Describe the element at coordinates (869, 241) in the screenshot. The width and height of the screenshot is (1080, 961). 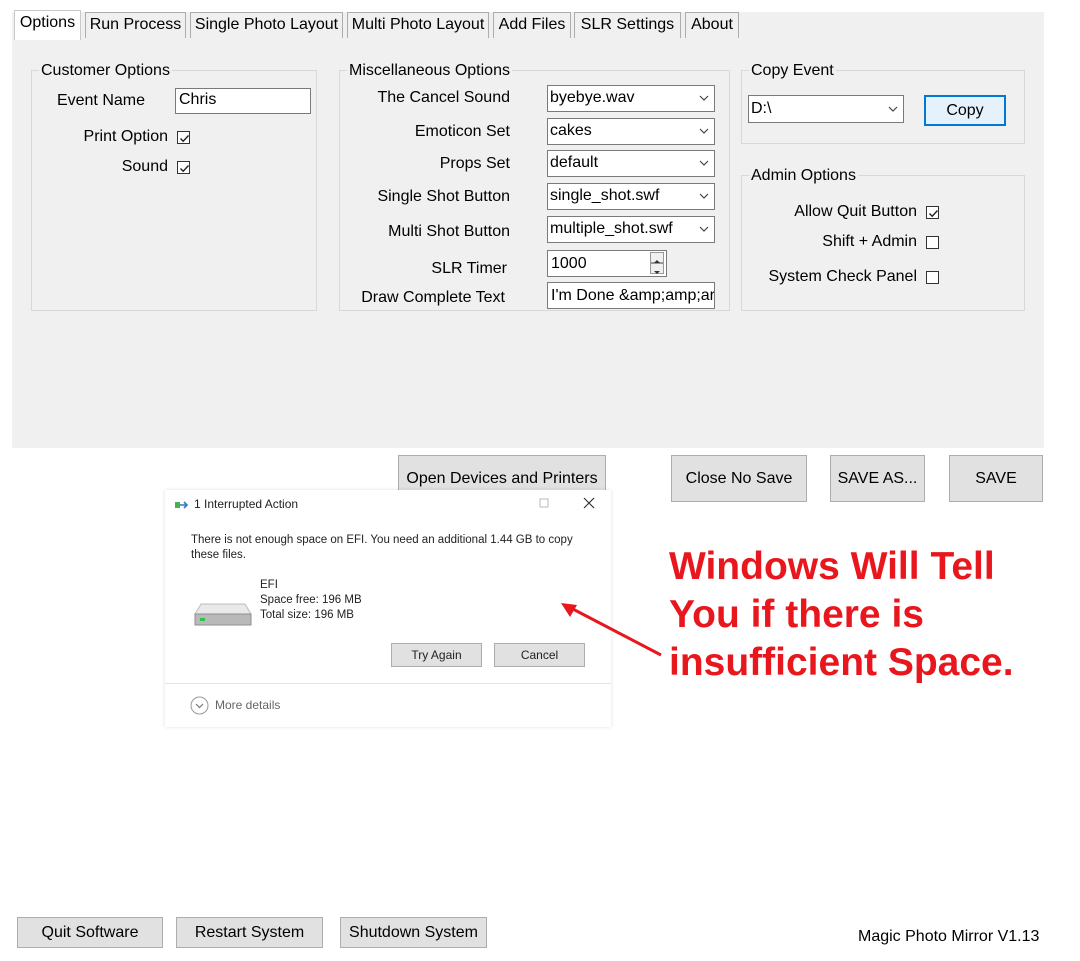
I see `shift-admin-label: Shift + Admin` at that location.